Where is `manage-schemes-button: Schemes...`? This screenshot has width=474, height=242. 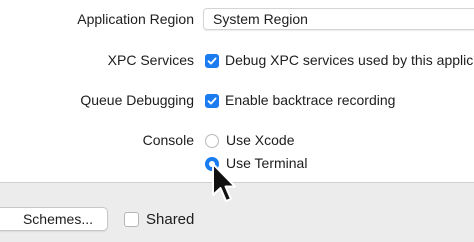 manage-schemes-button: Schemes... is located at coordinates (54, 219).